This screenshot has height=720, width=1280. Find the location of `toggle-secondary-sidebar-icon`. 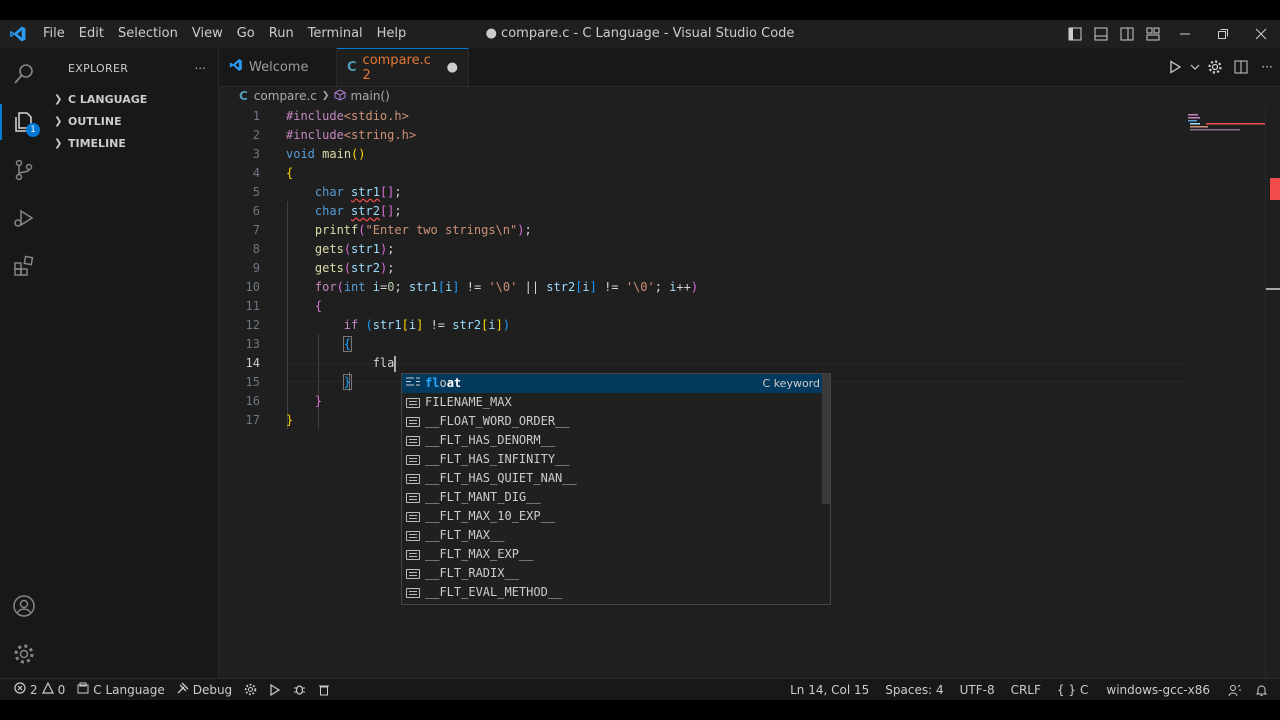

toggle-secondary-sidebar-icon is located at coordinates (1127, 34).